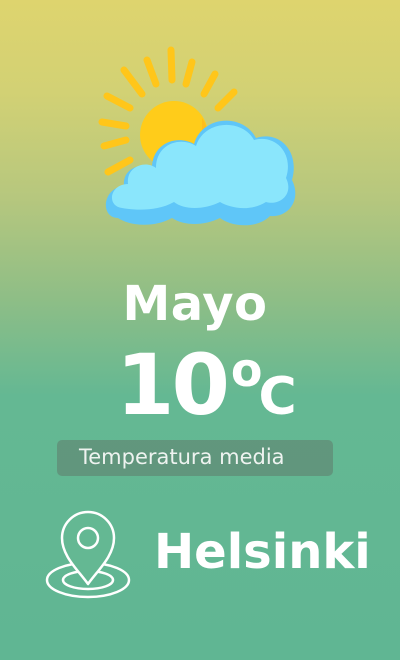 The height and width of the screenshot is (660, 400). I want to click on month-label: Mayo, so click(195, 304).